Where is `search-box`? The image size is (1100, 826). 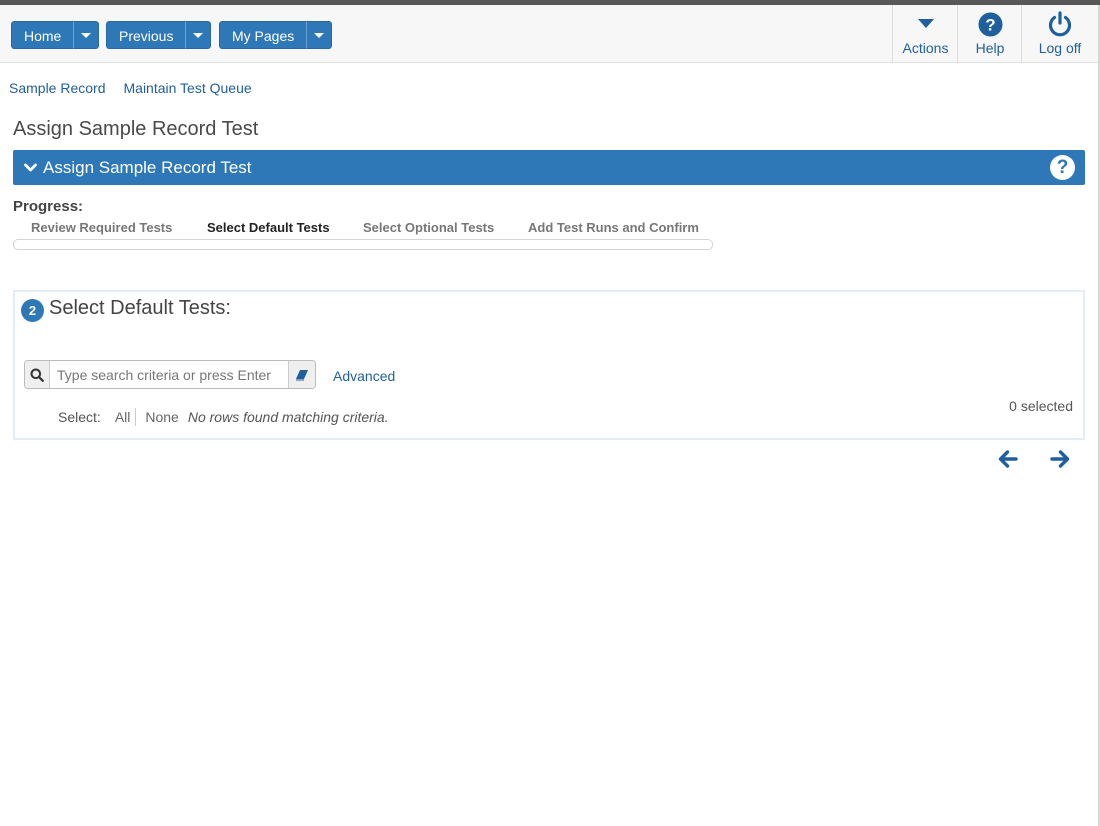 search-box is located at coordinates (170, 374).